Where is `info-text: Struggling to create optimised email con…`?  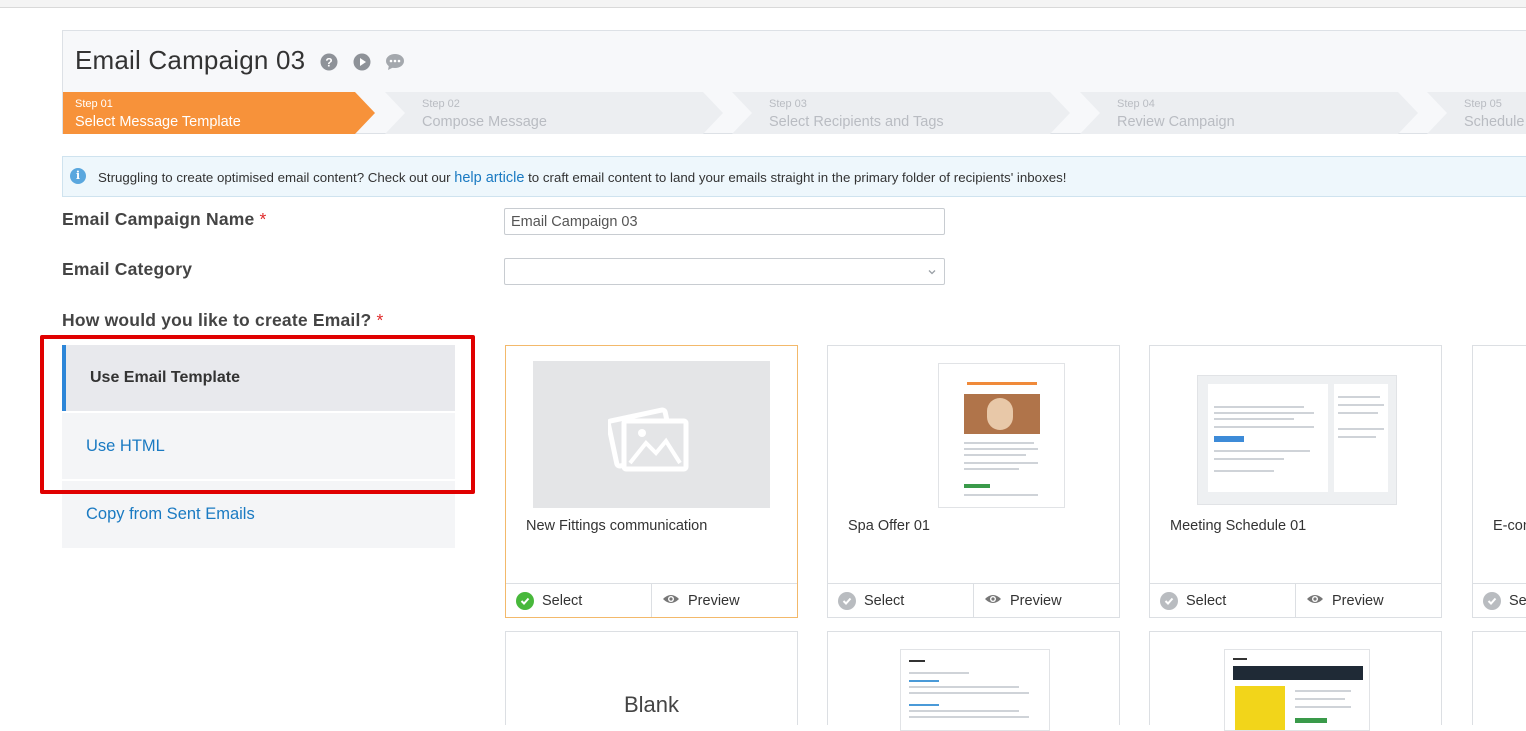 info-text: Struggling to create optimised email con… is located at coordinates (582, 178).